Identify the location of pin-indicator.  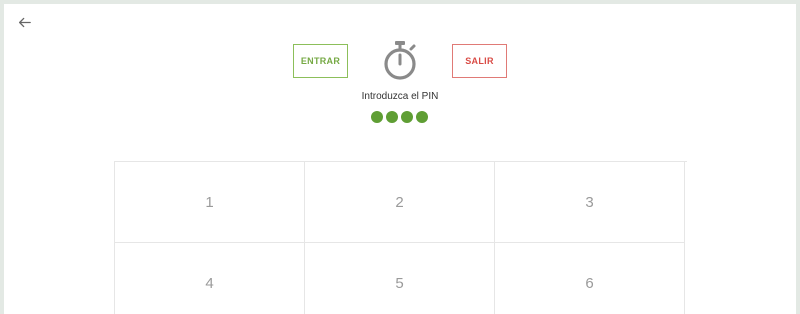
(399, 117).